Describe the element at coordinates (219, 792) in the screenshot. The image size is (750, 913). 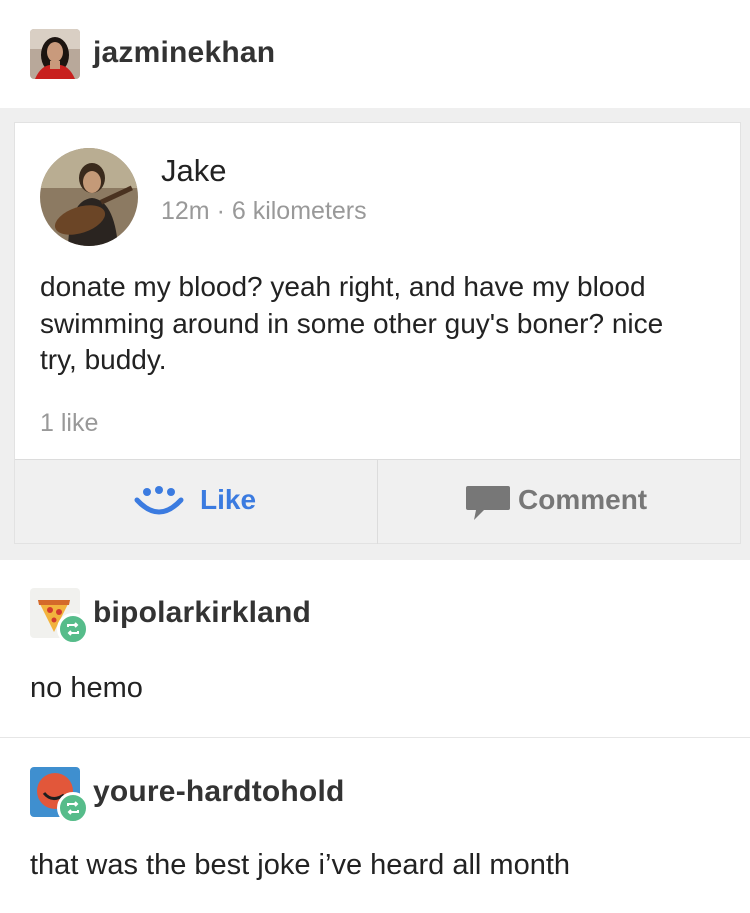
I see `username: youre-hardtohold` at that location.